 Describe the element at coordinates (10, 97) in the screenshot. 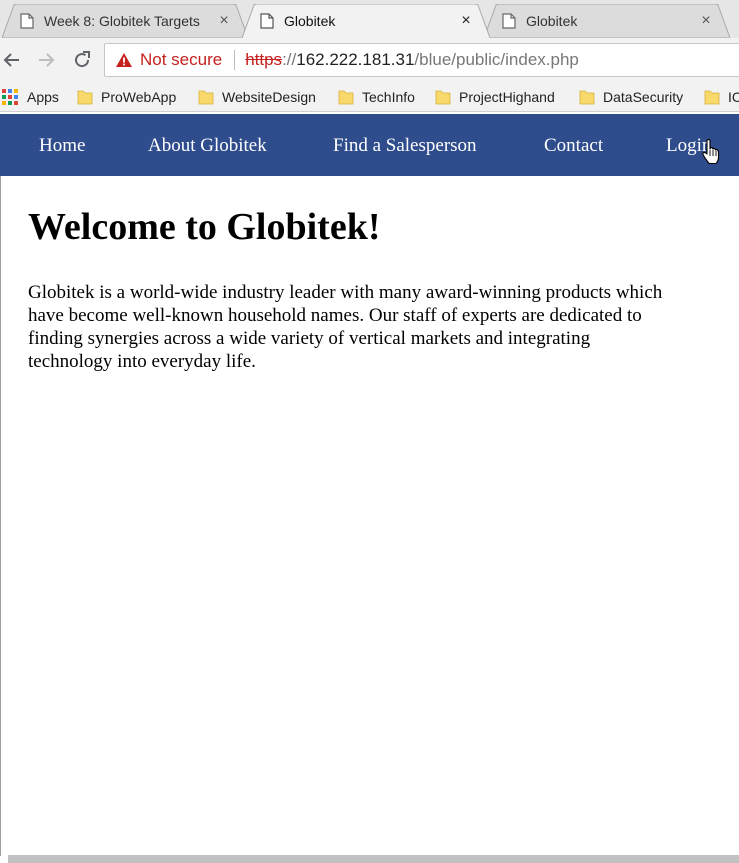

I see `apps-grid-icon` at that location.